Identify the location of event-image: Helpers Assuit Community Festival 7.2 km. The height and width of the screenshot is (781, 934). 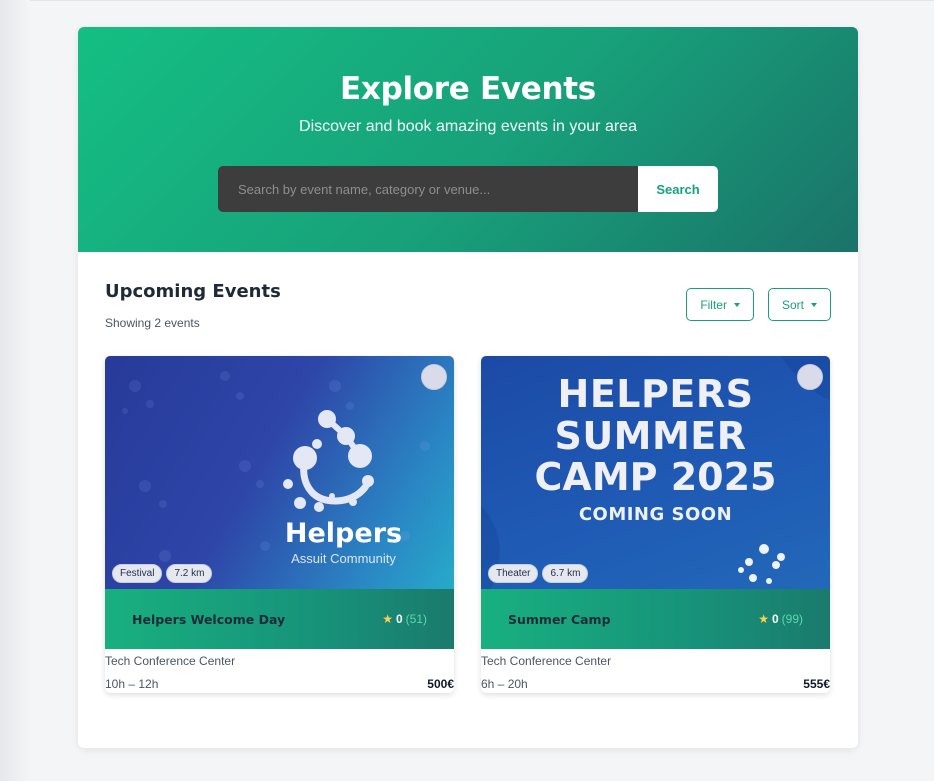
(279, 472).